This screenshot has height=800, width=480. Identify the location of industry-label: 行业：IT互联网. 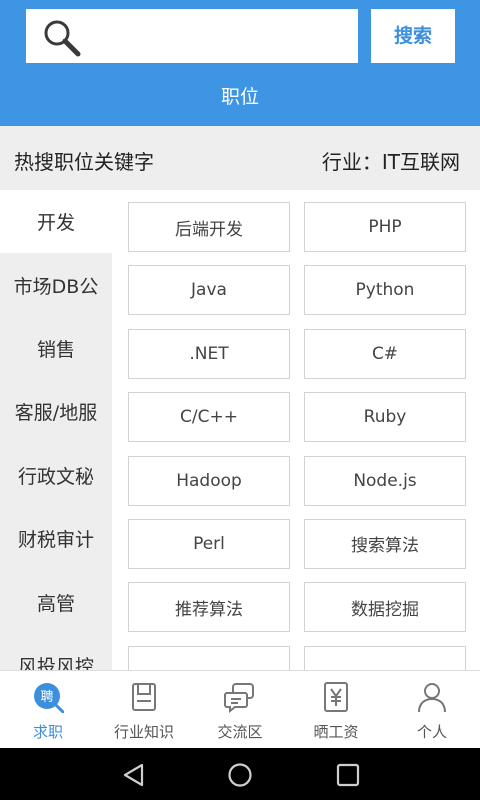
(391, 160).